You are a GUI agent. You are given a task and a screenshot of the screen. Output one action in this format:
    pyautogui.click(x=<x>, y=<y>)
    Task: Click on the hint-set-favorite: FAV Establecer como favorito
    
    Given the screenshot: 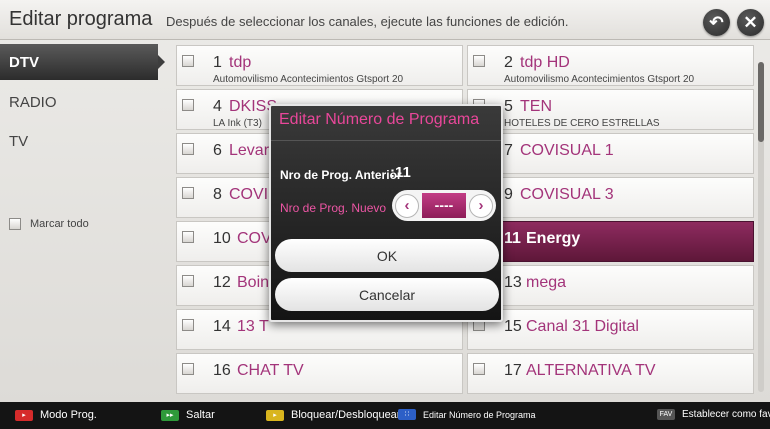 What is the action you would take?
    pyautogui.click(x=713, y=414)
    